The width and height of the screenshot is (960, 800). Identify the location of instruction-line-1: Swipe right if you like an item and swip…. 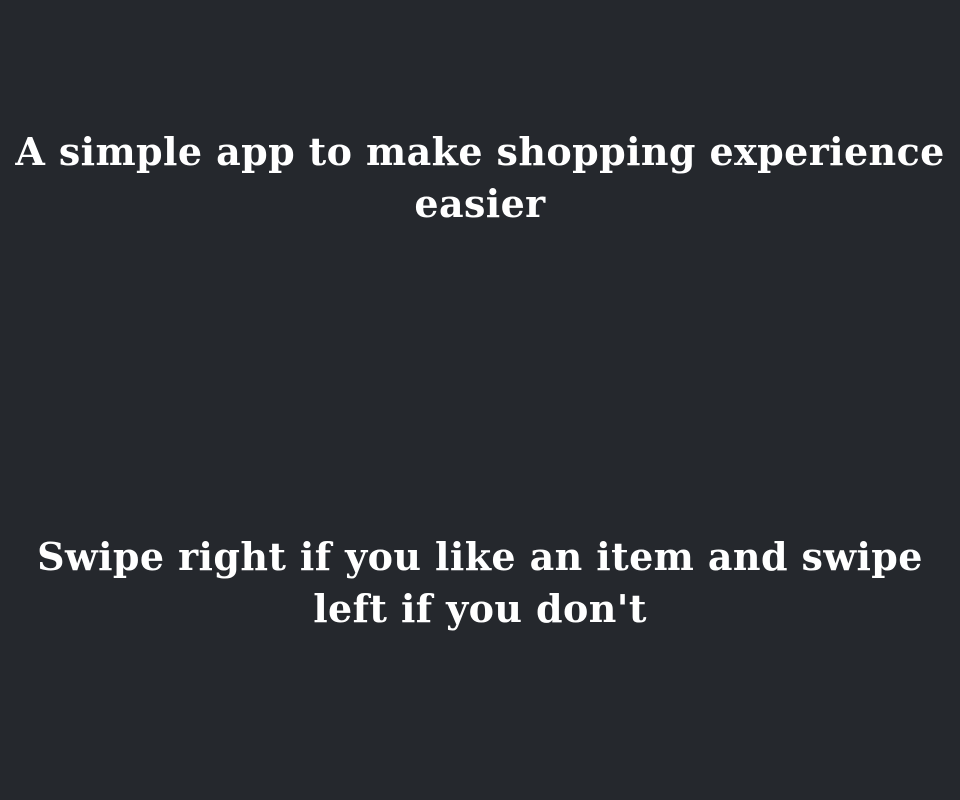
(480, 556).